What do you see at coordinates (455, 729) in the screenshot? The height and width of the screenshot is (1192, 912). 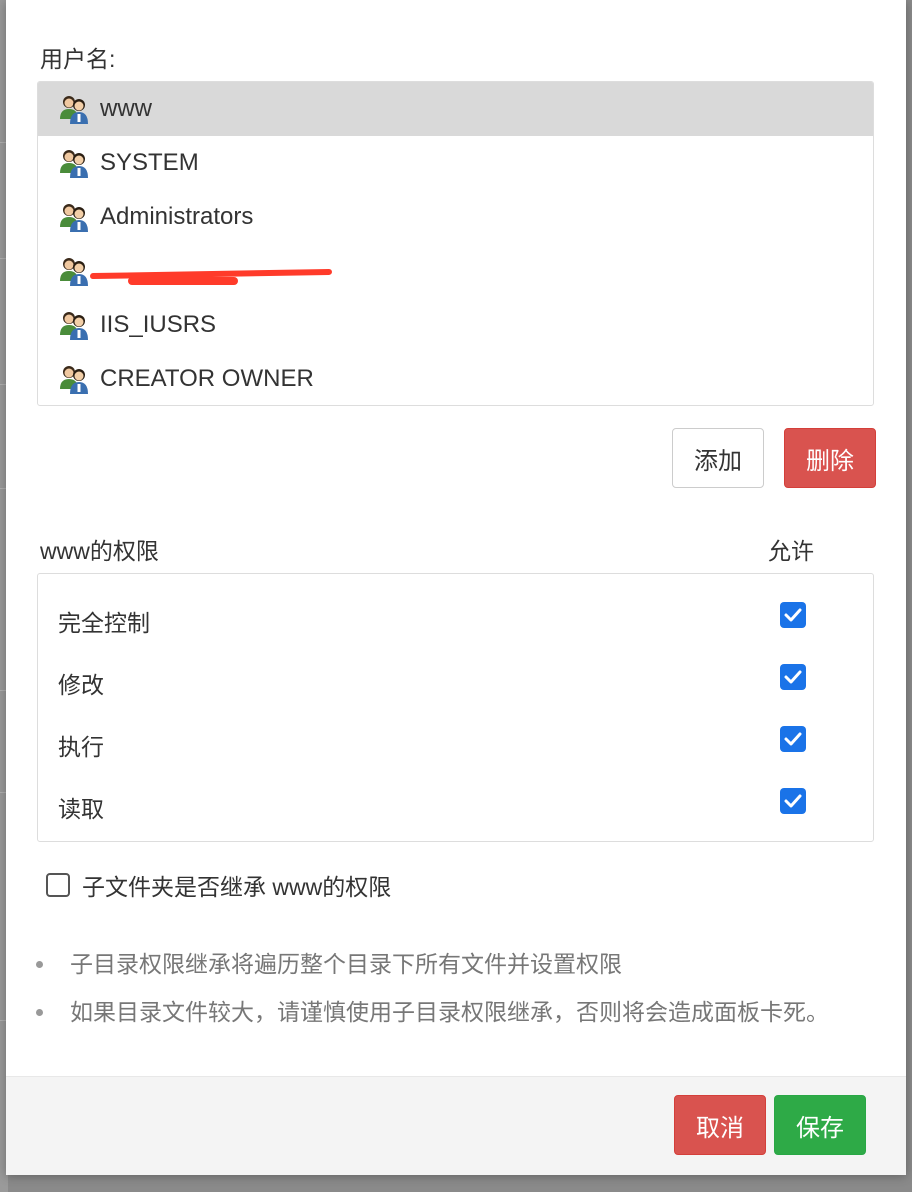 I see `permission-row-execute: 执行` at bounding box center [455, 729].